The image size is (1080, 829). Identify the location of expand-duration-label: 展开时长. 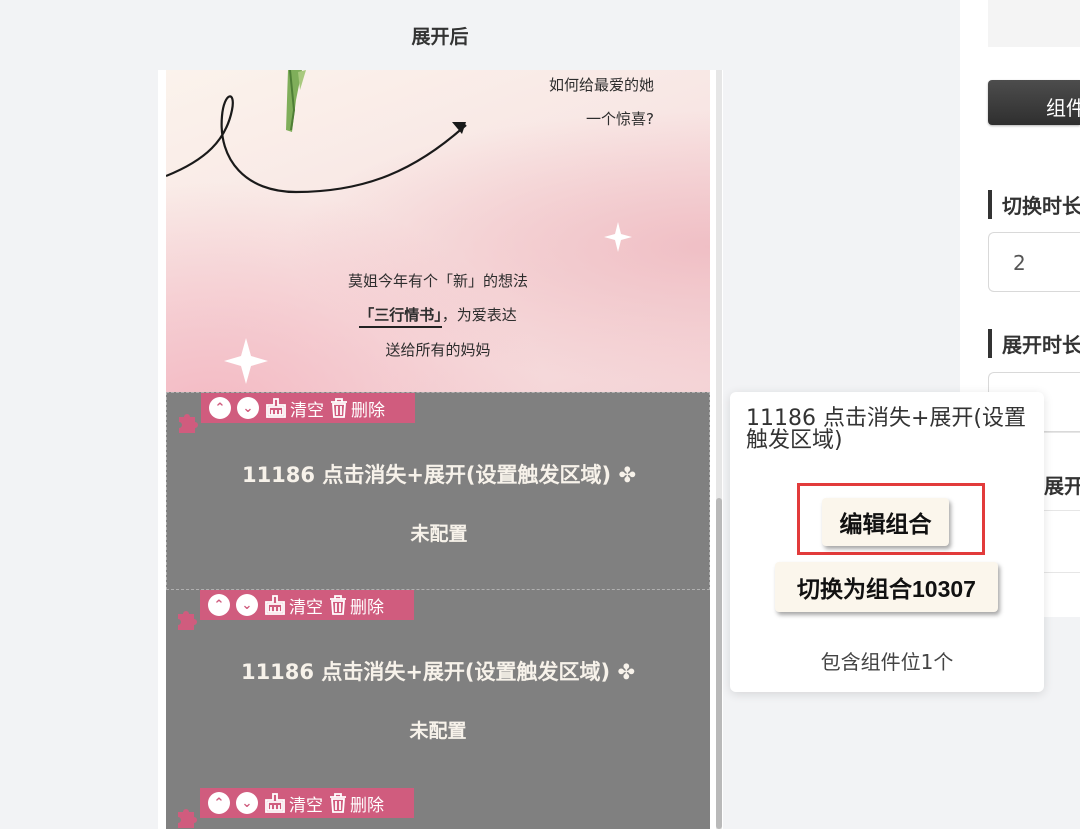
(1034, 343).